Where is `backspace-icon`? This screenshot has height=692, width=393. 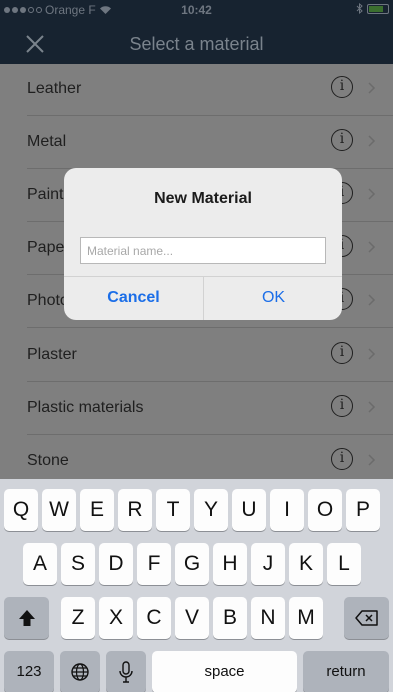 backspace-icon is located at coordinates (366, 618).